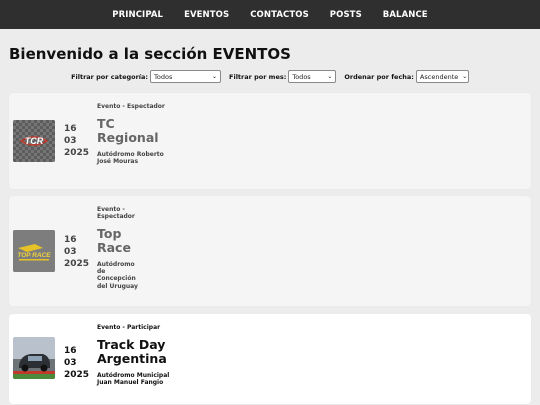  Describe the element at coordinates (117, 275) in the screenshot. I see `event-venue: Autódromo de Concepción del Uruguay` at that location.